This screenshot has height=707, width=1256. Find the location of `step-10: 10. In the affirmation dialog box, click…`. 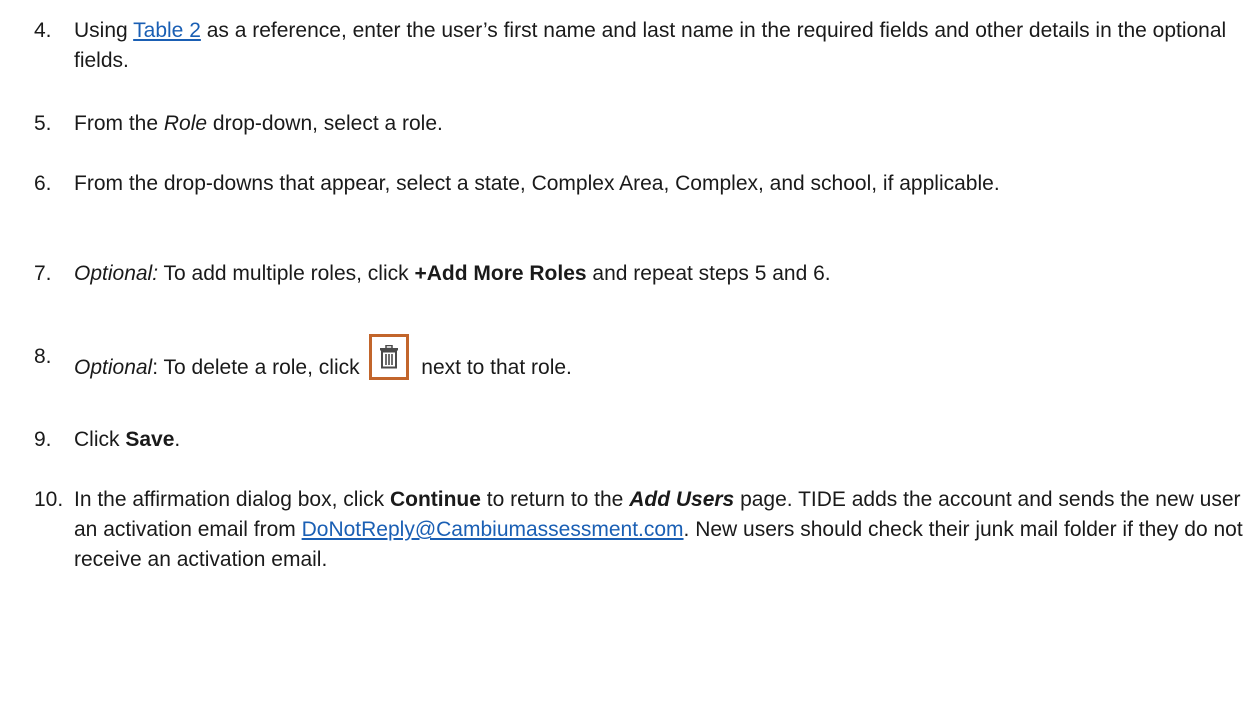

step-10: 10. In the affirmation dialog box, click… is located at coordinates (640, 530).